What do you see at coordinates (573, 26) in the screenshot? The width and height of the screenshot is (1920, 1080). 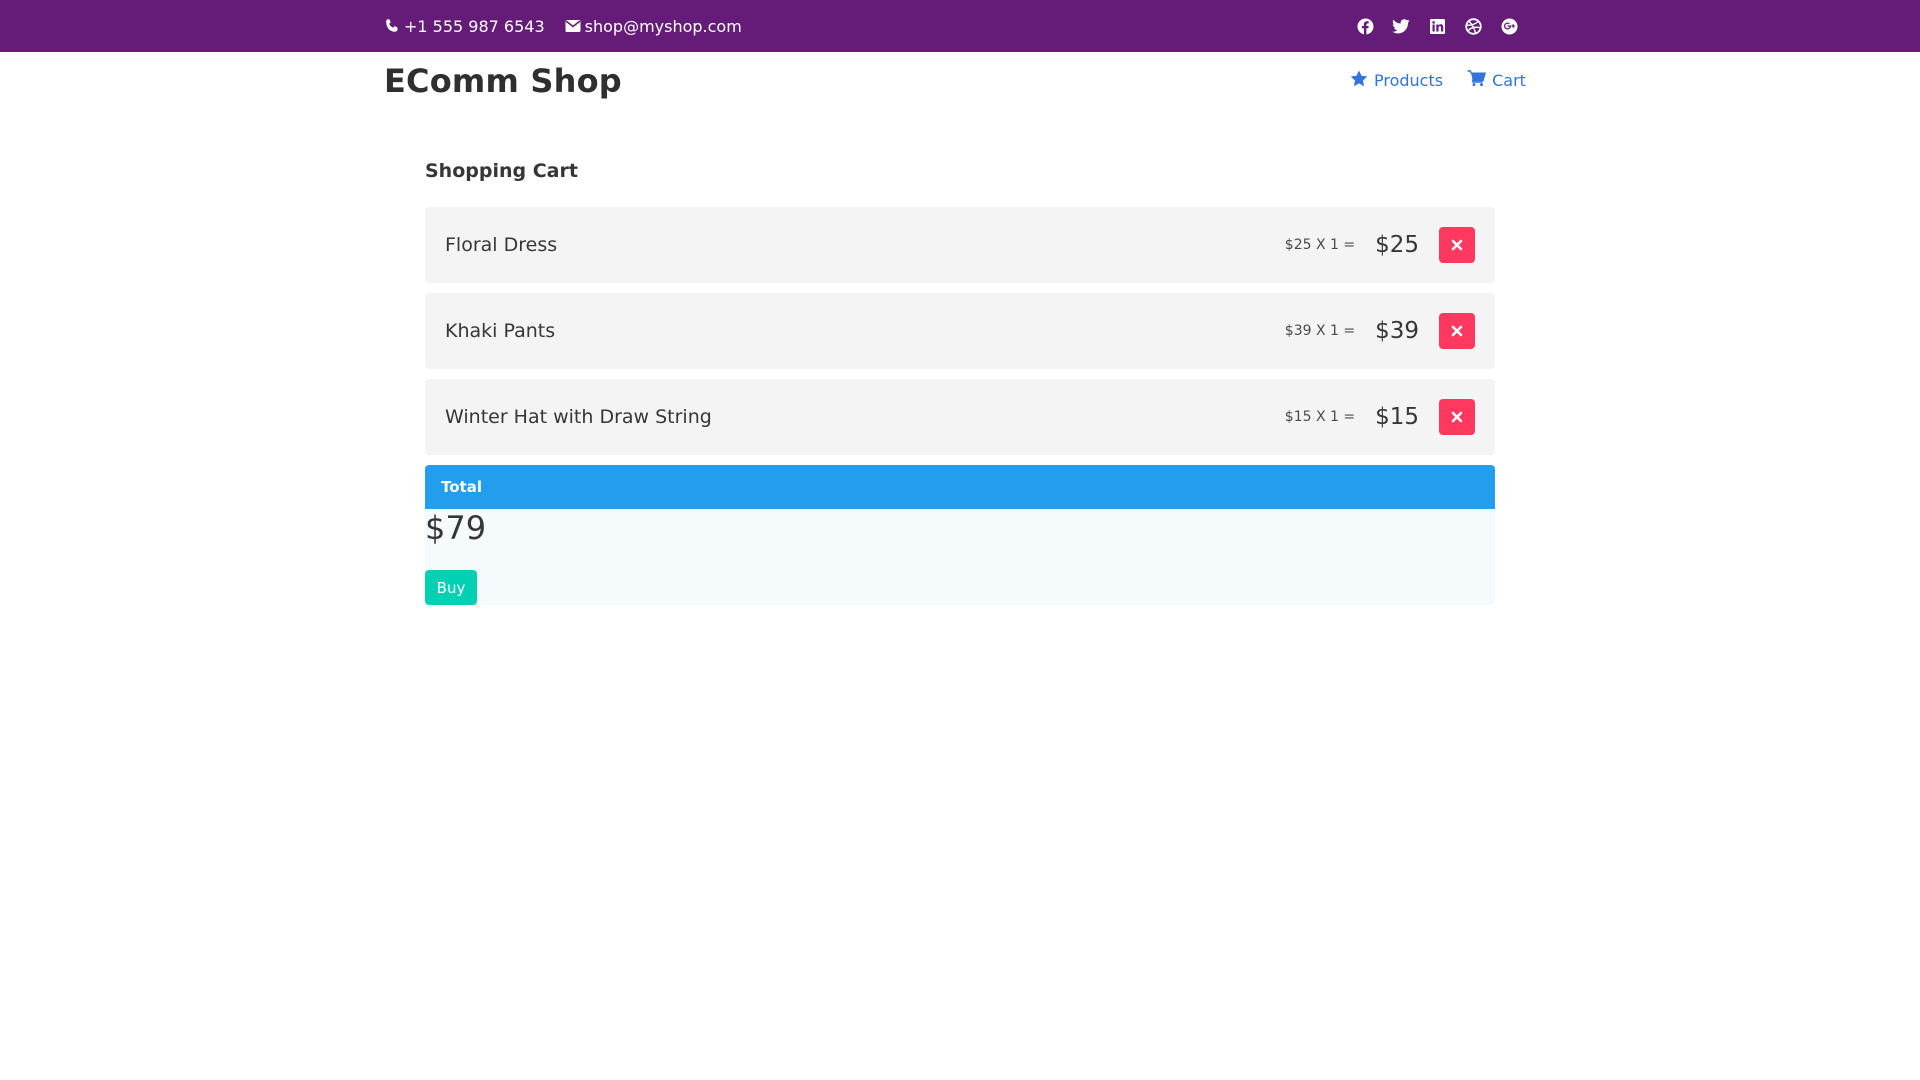 I see `envelope-icon` at bounding box center [573, 26].